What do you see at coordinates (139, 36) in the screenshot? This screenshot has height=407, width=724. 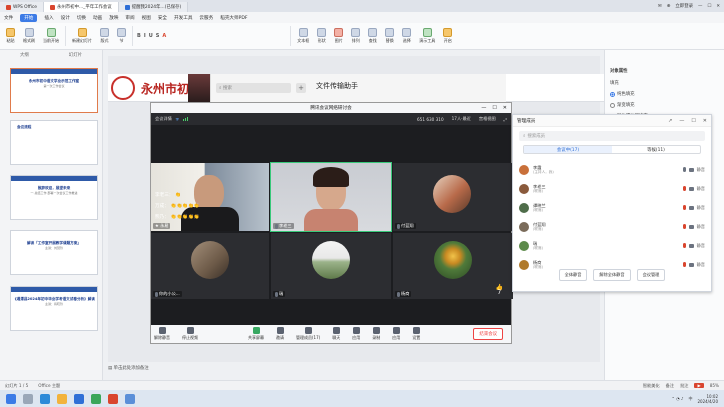 I see `bold-button: B` at bounding box center [139, 36].